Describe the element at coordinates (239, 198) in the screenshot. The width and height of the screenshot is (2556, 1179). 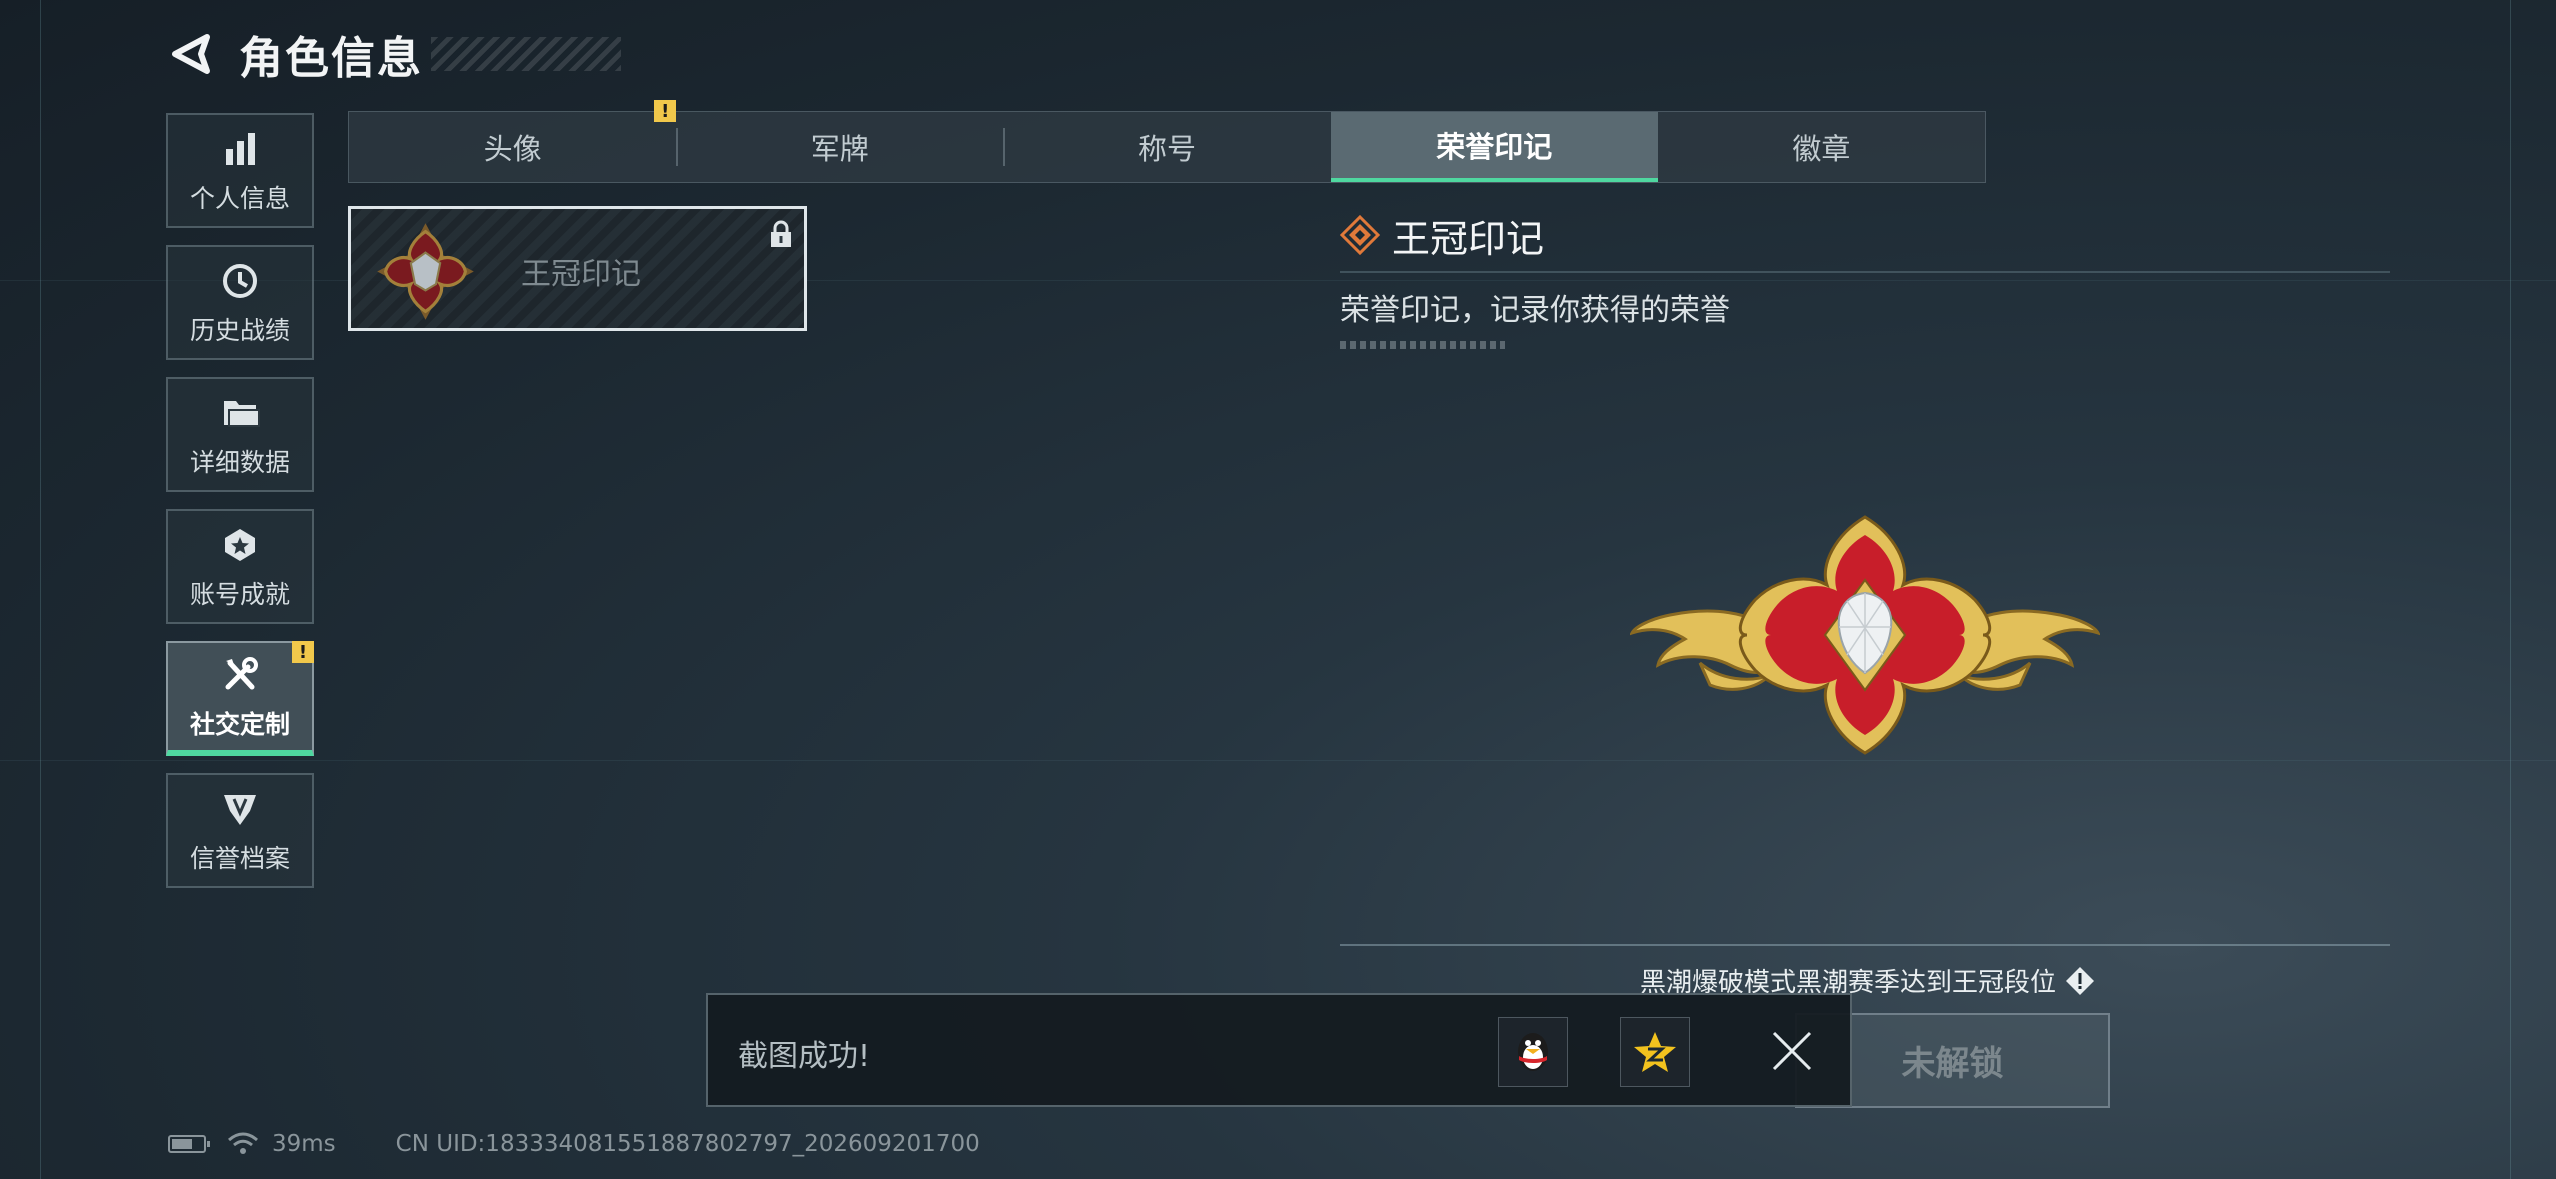
I see `sidebar-item-label: 个人信息` at that location.